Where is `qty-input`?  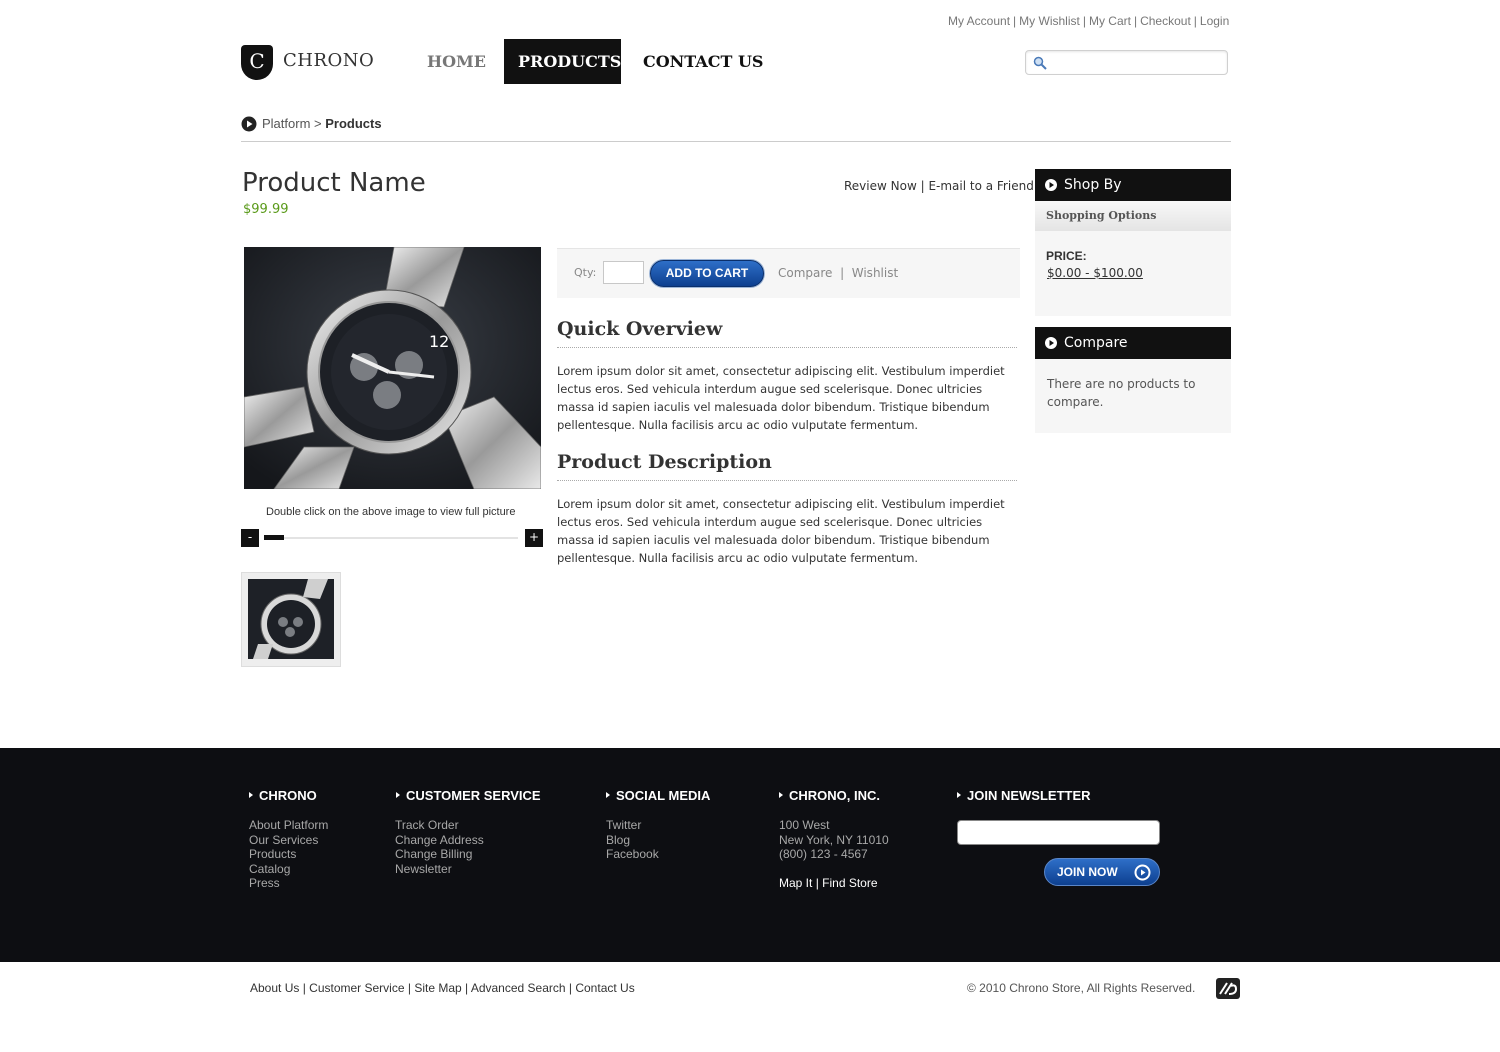 qty-input is located at coordinates (623, 272).